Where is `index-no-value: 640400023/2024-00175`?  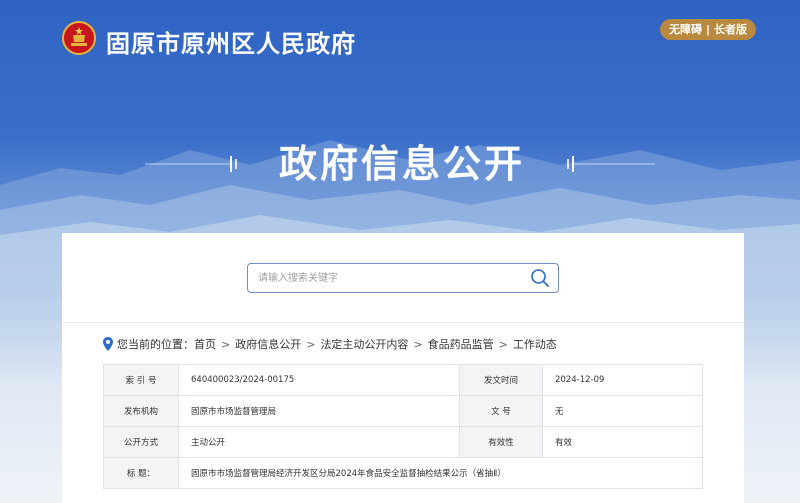
index-no-value: 640400023/2024-00175 is located at coordinates (319, 380).